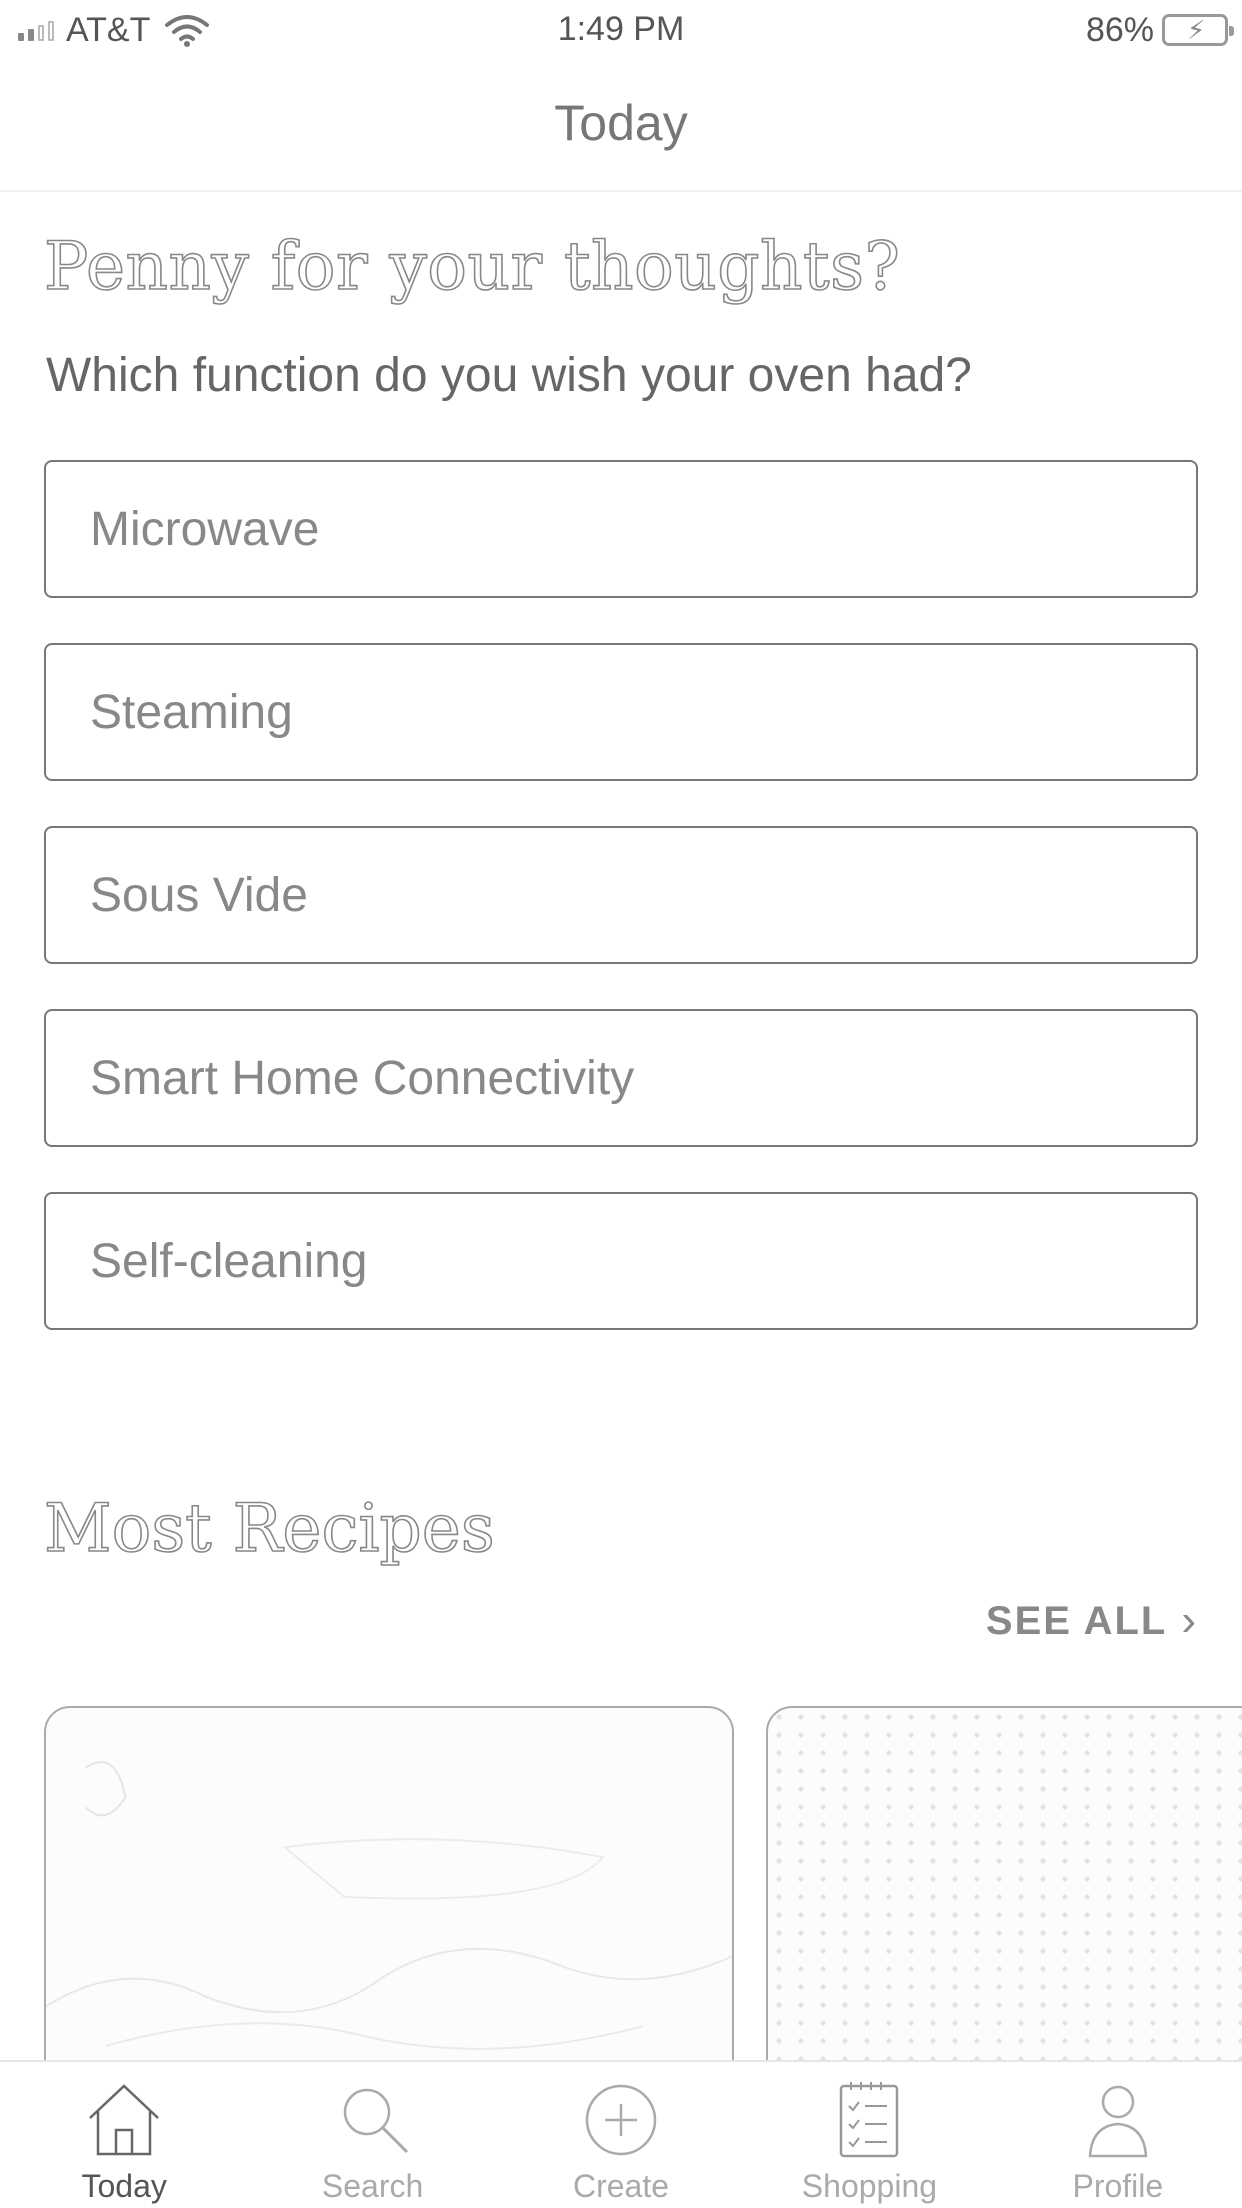 Image resolution: width=1242 pixels, height=2208 pixels. Describe the element at coordinates (621, 1078) in the screenshot. I see `poll-option-smart-home: Smart Home Connectivity` at that location.